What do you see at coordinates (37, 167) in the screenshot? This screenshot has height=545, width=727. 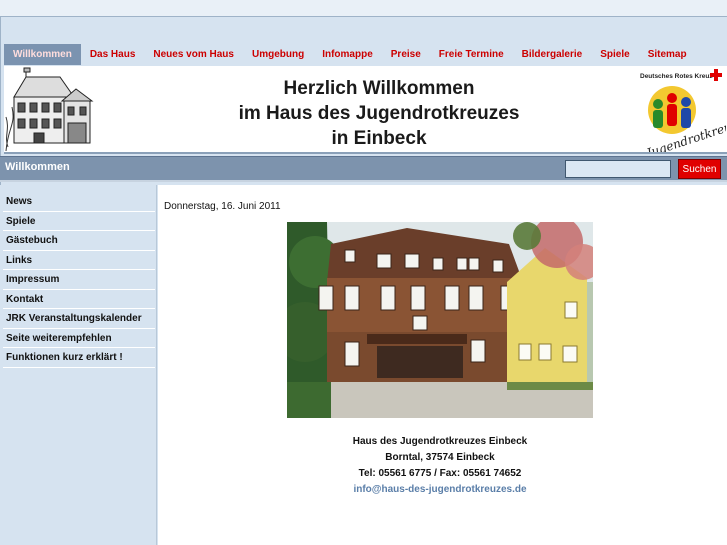 I see `page-title: Willkommen` at bounding box center [37, 167].